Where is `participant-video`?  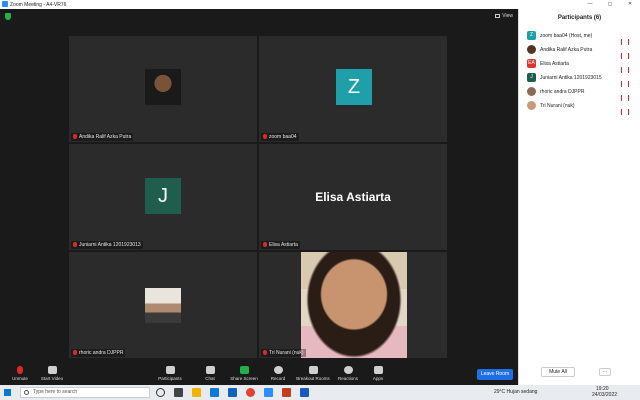
participant-video is located at coordinates (354, 305).